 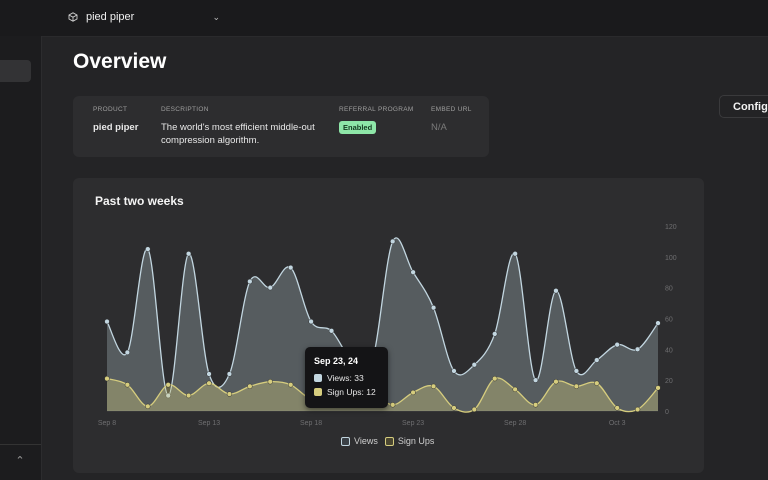 What do you see at coordinates (20, 444) in the screenshot?
I see `sidebar-divider` at bounding box center [20, 444].